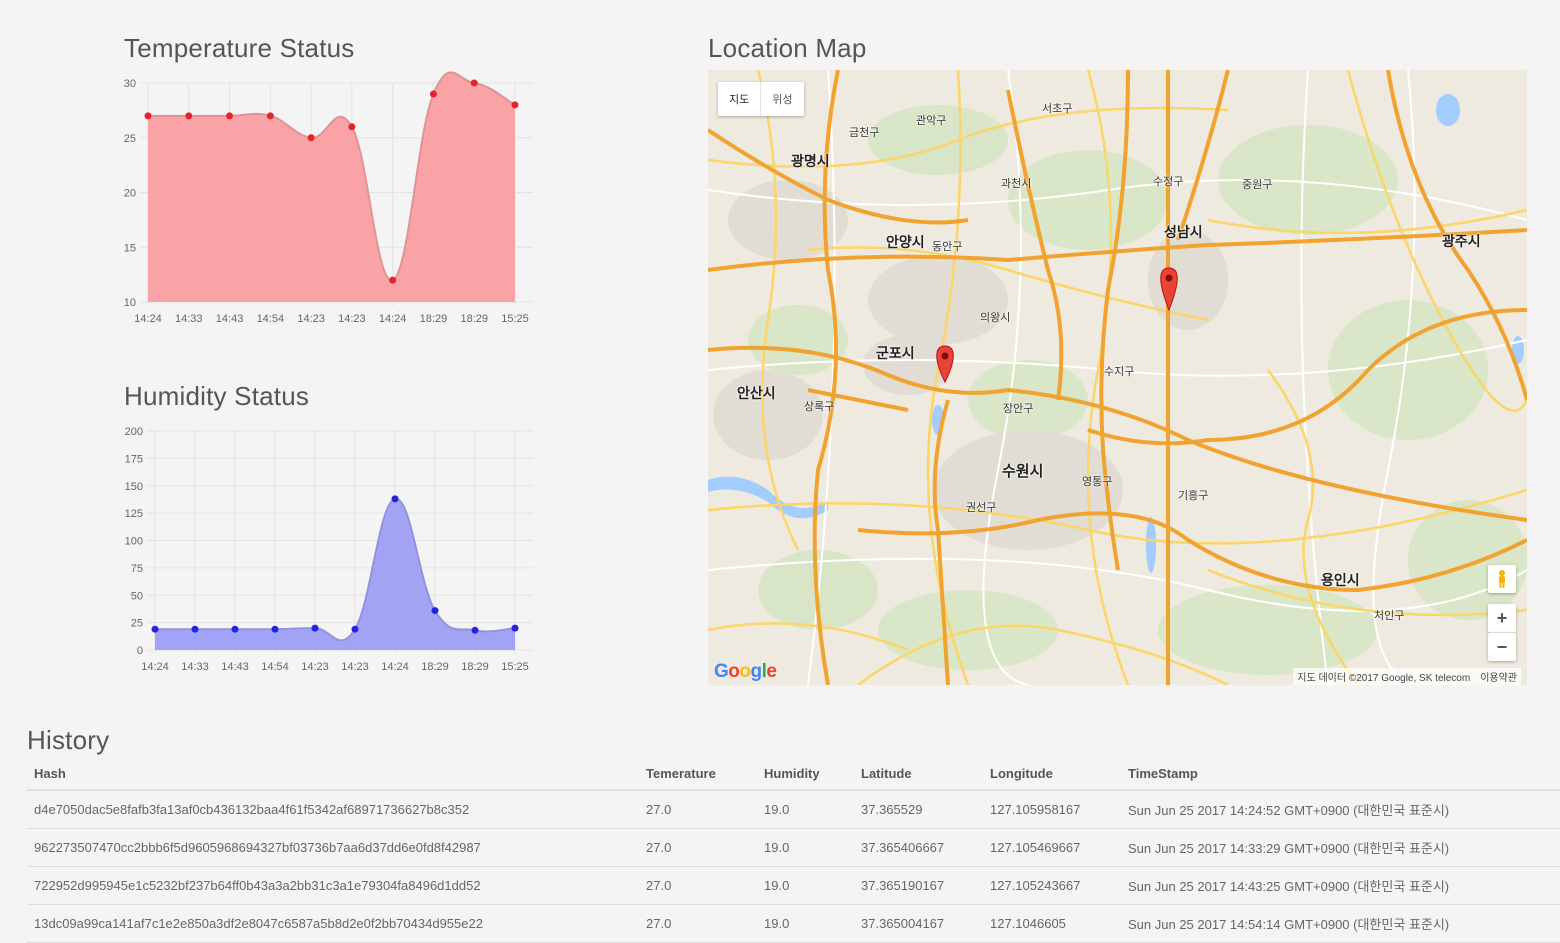  What do you see at coordinates (1502, 618) in the screenshot?
I see `zoom-in-button: +` at bounding box center [1502, 618].